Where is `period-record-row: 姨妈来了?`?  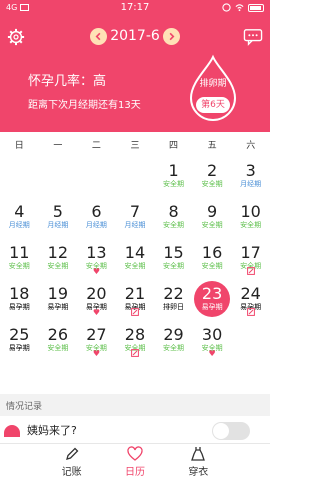 period-record-row: 姨妈来了? is located at coordinates (135, 430).